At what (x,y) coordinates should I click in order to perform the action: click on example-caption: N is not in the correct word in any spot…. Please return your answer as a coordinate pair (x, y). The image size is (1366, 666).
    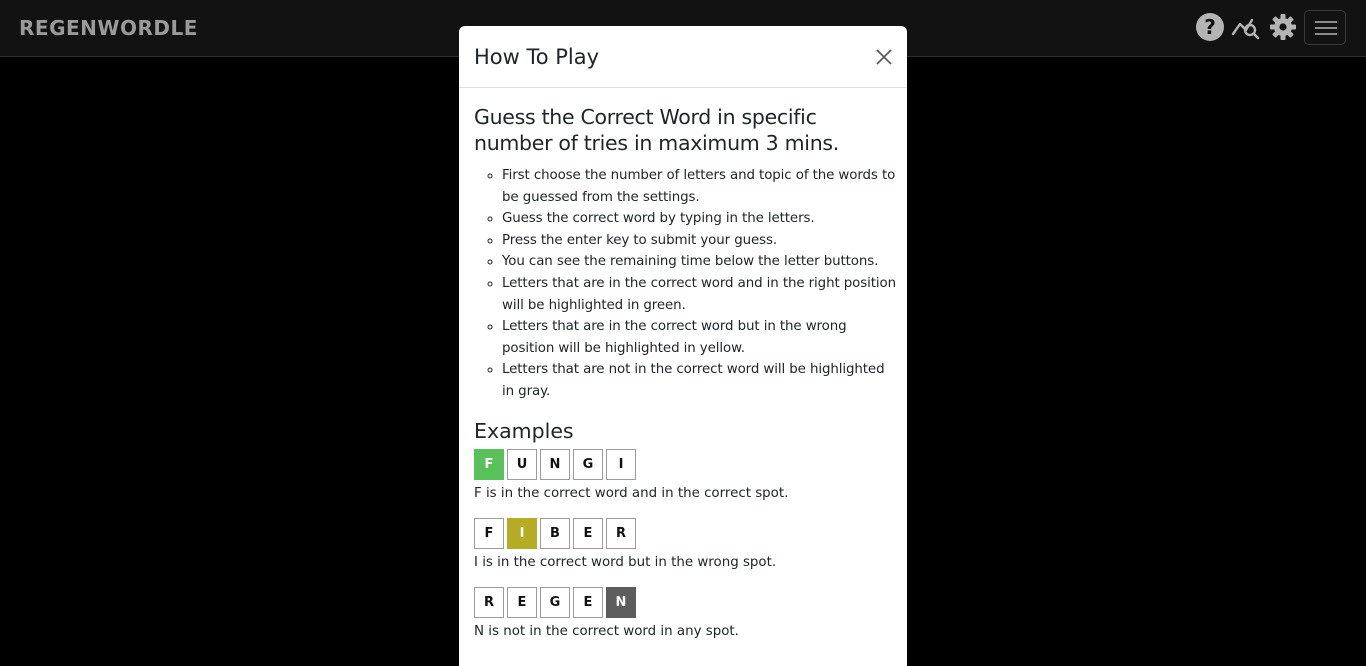
    Looking at the image, I should click on (606, 631).